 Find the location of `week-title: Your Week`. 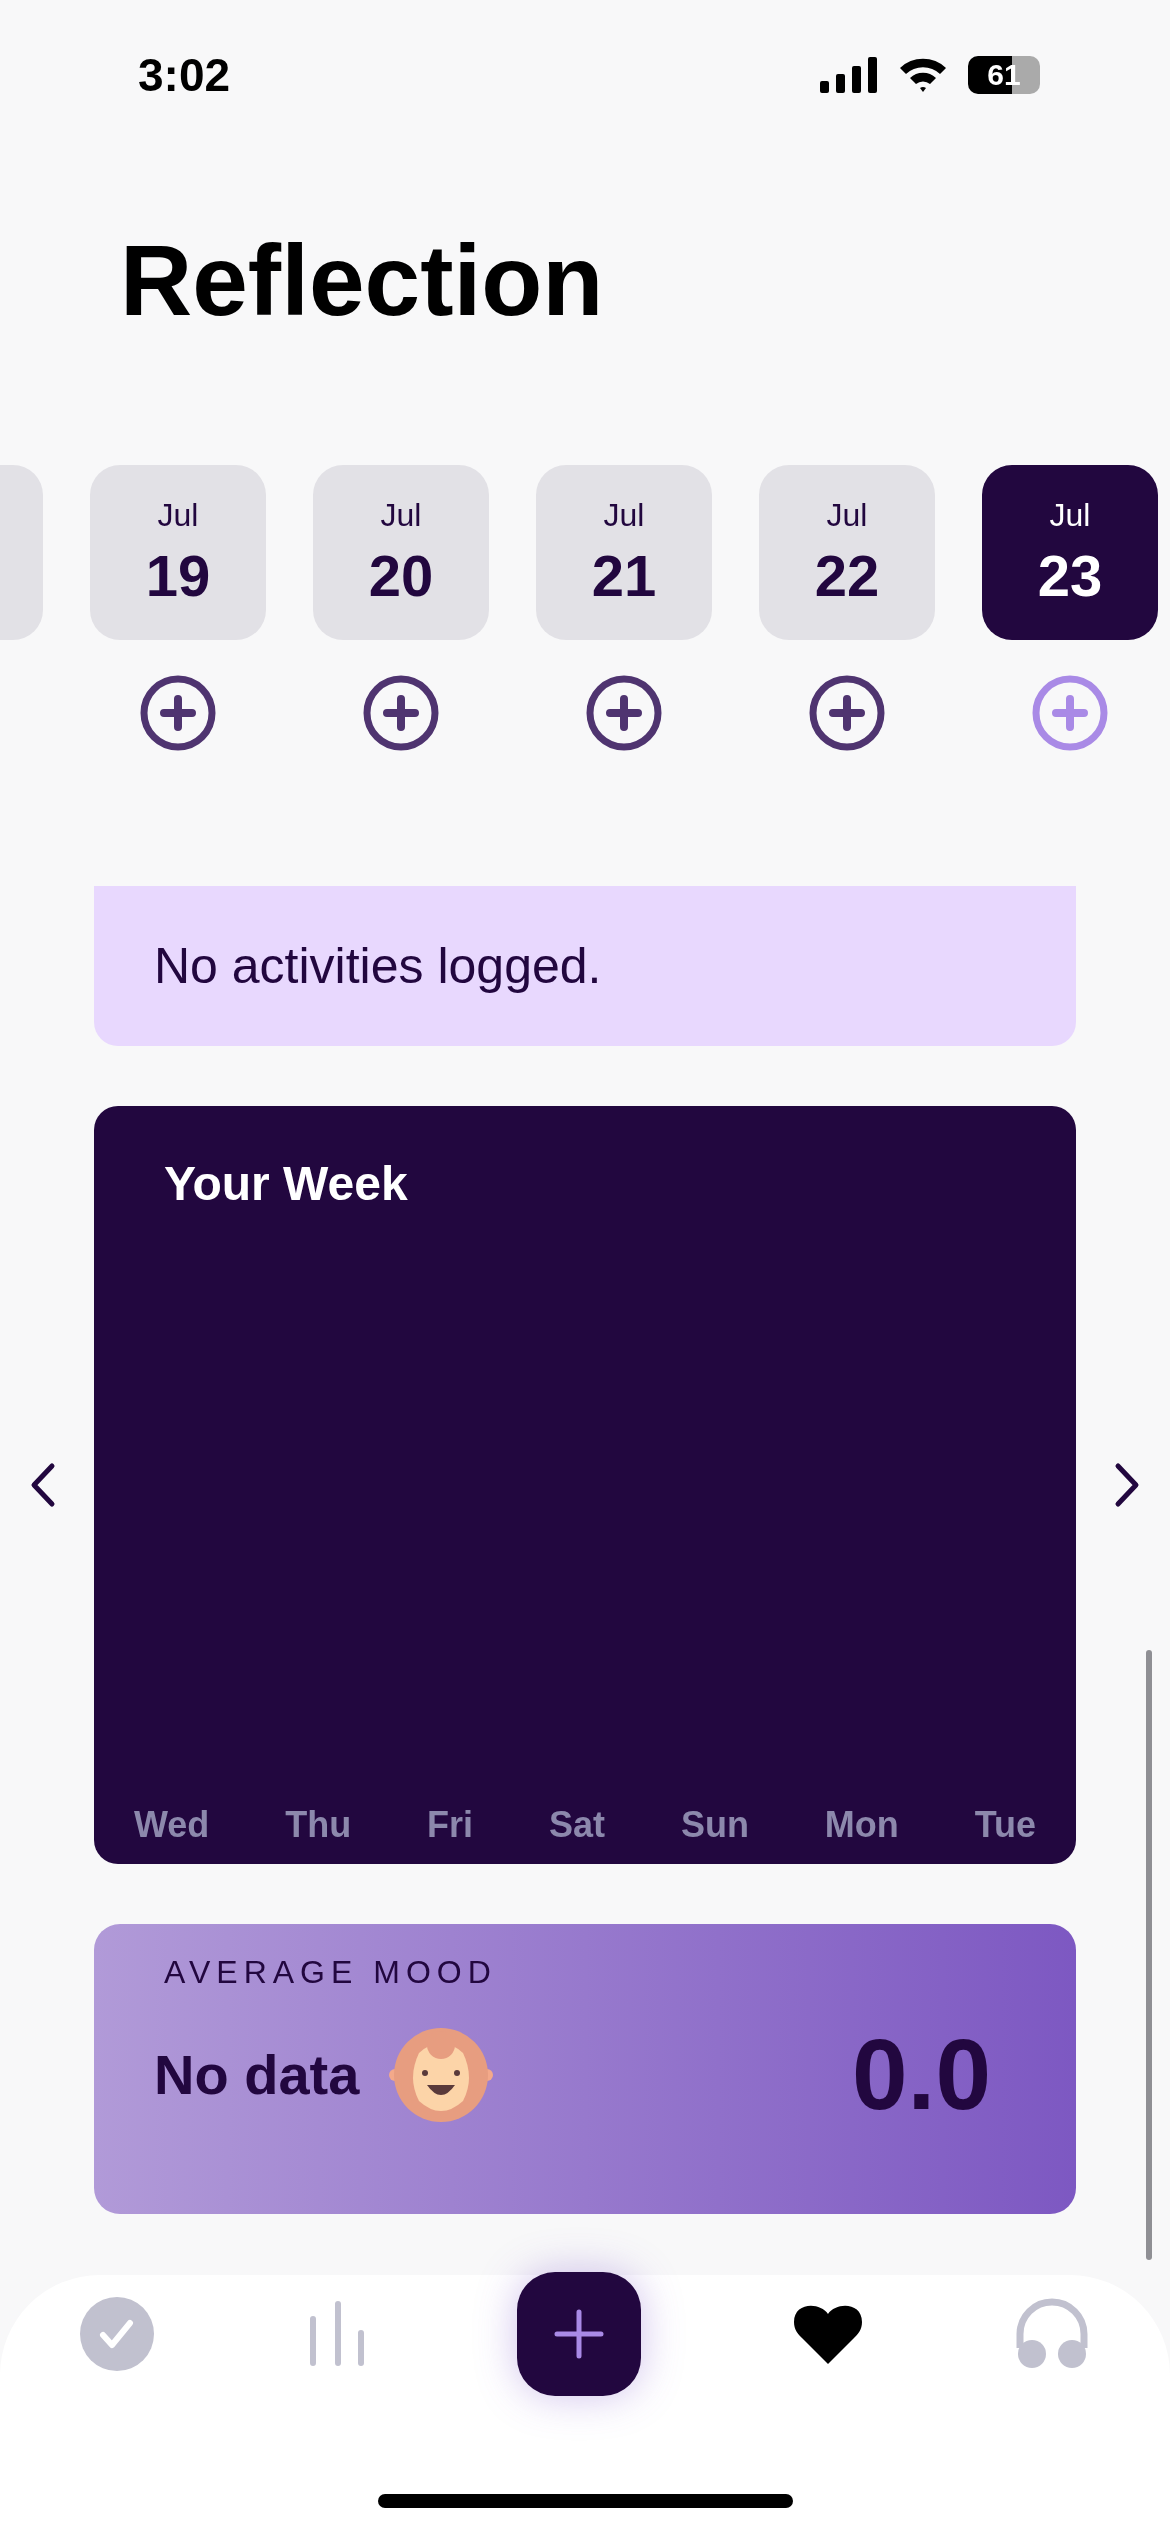

week-title: Your Week is located at coordinates (286, 1183).